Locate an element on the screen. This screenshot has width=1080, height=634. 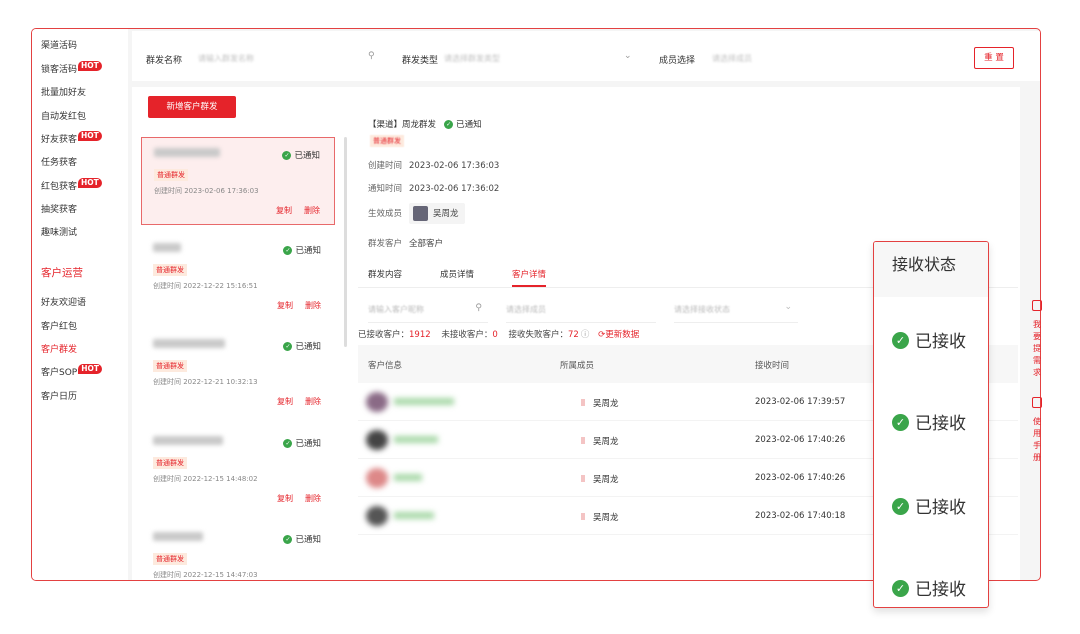
sidebar-item-fun-test: 趣味测试 is located at coordinates (59, 231).